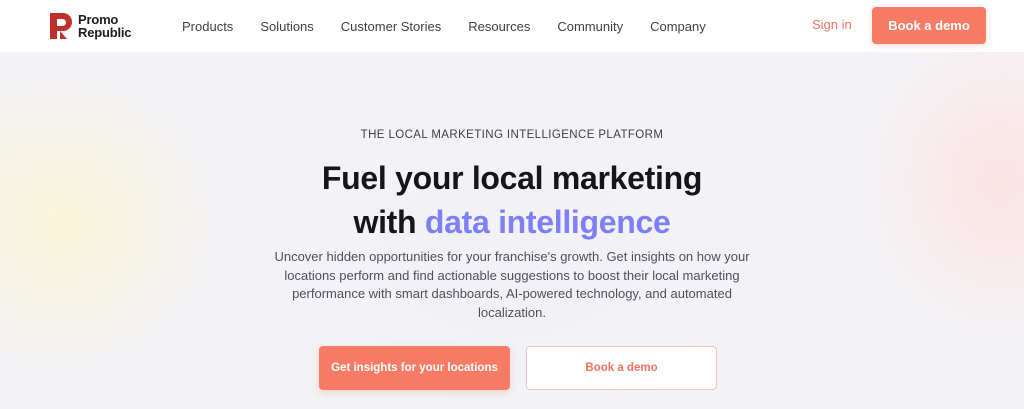 The width and height of the screenshot is (1024, 409). I want to click on logo-wordmark: Promo Republic, so click(104, 26).